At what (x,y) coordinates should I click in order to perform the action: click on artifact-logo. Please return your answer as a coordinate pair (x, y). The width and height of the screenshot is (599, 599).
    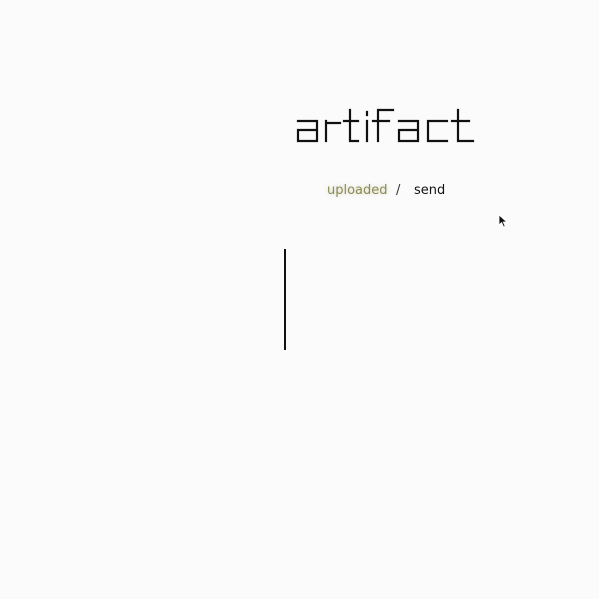
    Looking at the image, I should click on (386, 126).